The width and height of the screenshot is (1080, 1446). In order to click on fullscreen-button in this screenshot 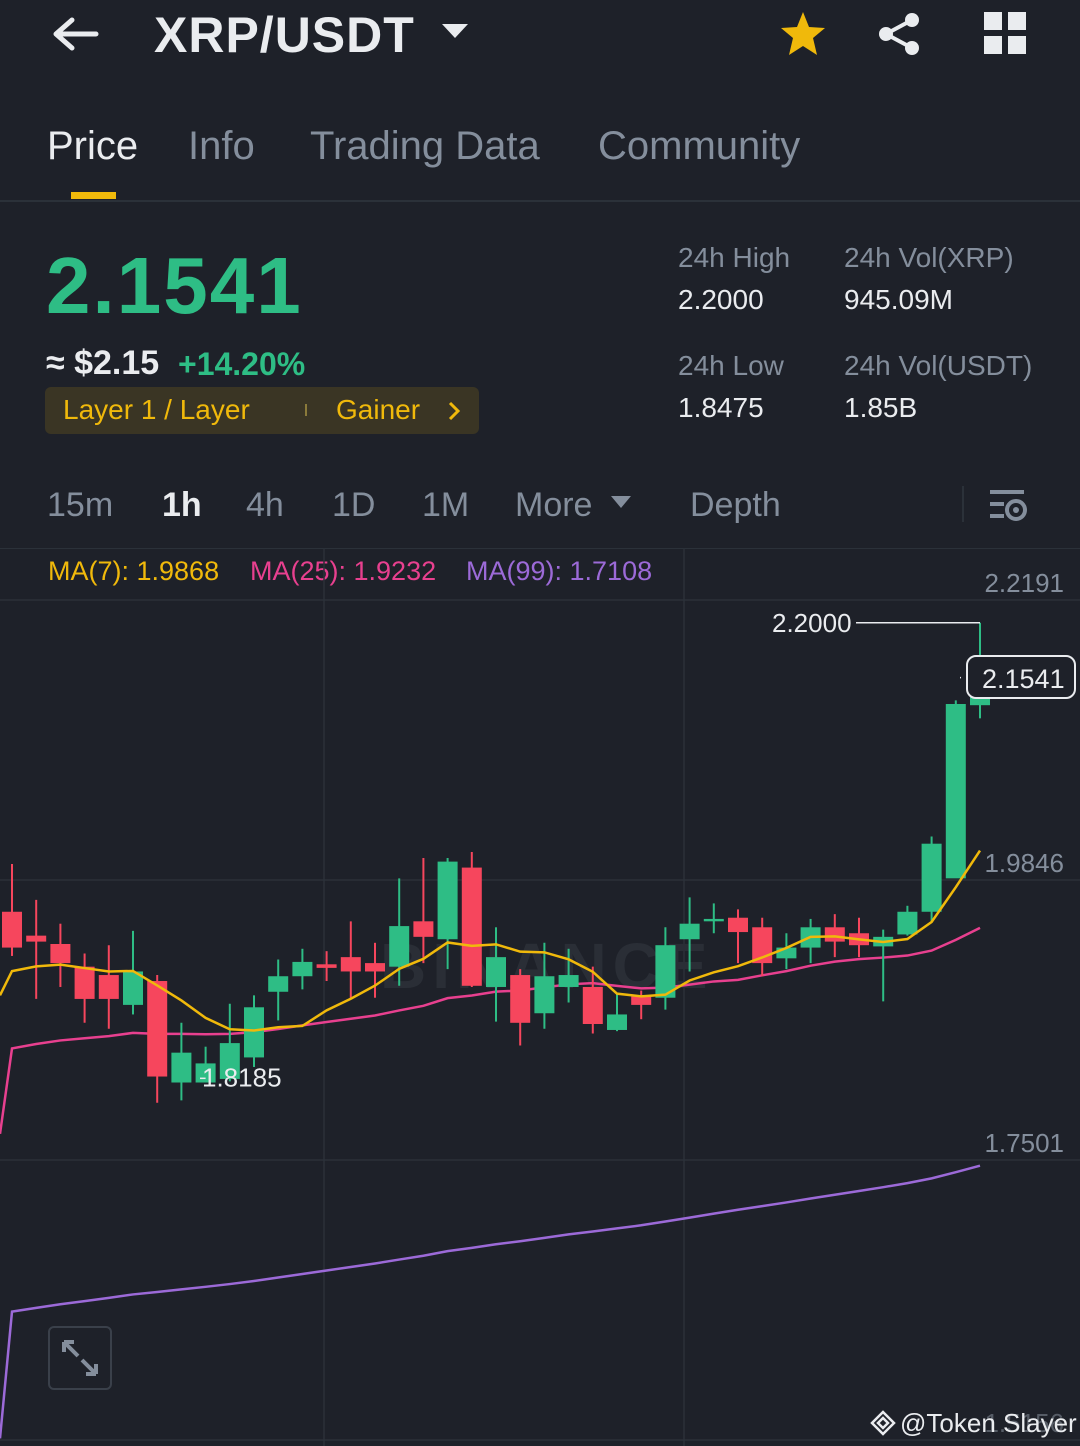, I will do `click(80, 1358)`.